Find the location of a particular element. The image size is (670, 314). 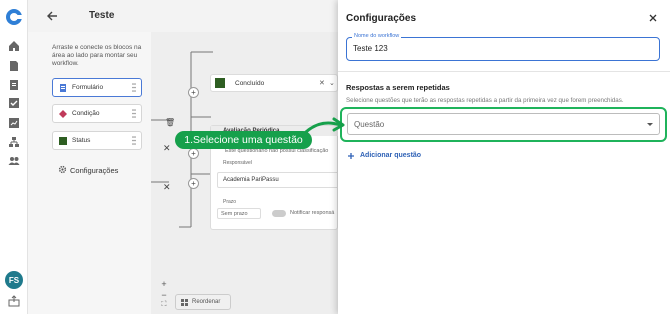

status-node: Concluído ✕ ⌄ is located at coordinates (274, 83).